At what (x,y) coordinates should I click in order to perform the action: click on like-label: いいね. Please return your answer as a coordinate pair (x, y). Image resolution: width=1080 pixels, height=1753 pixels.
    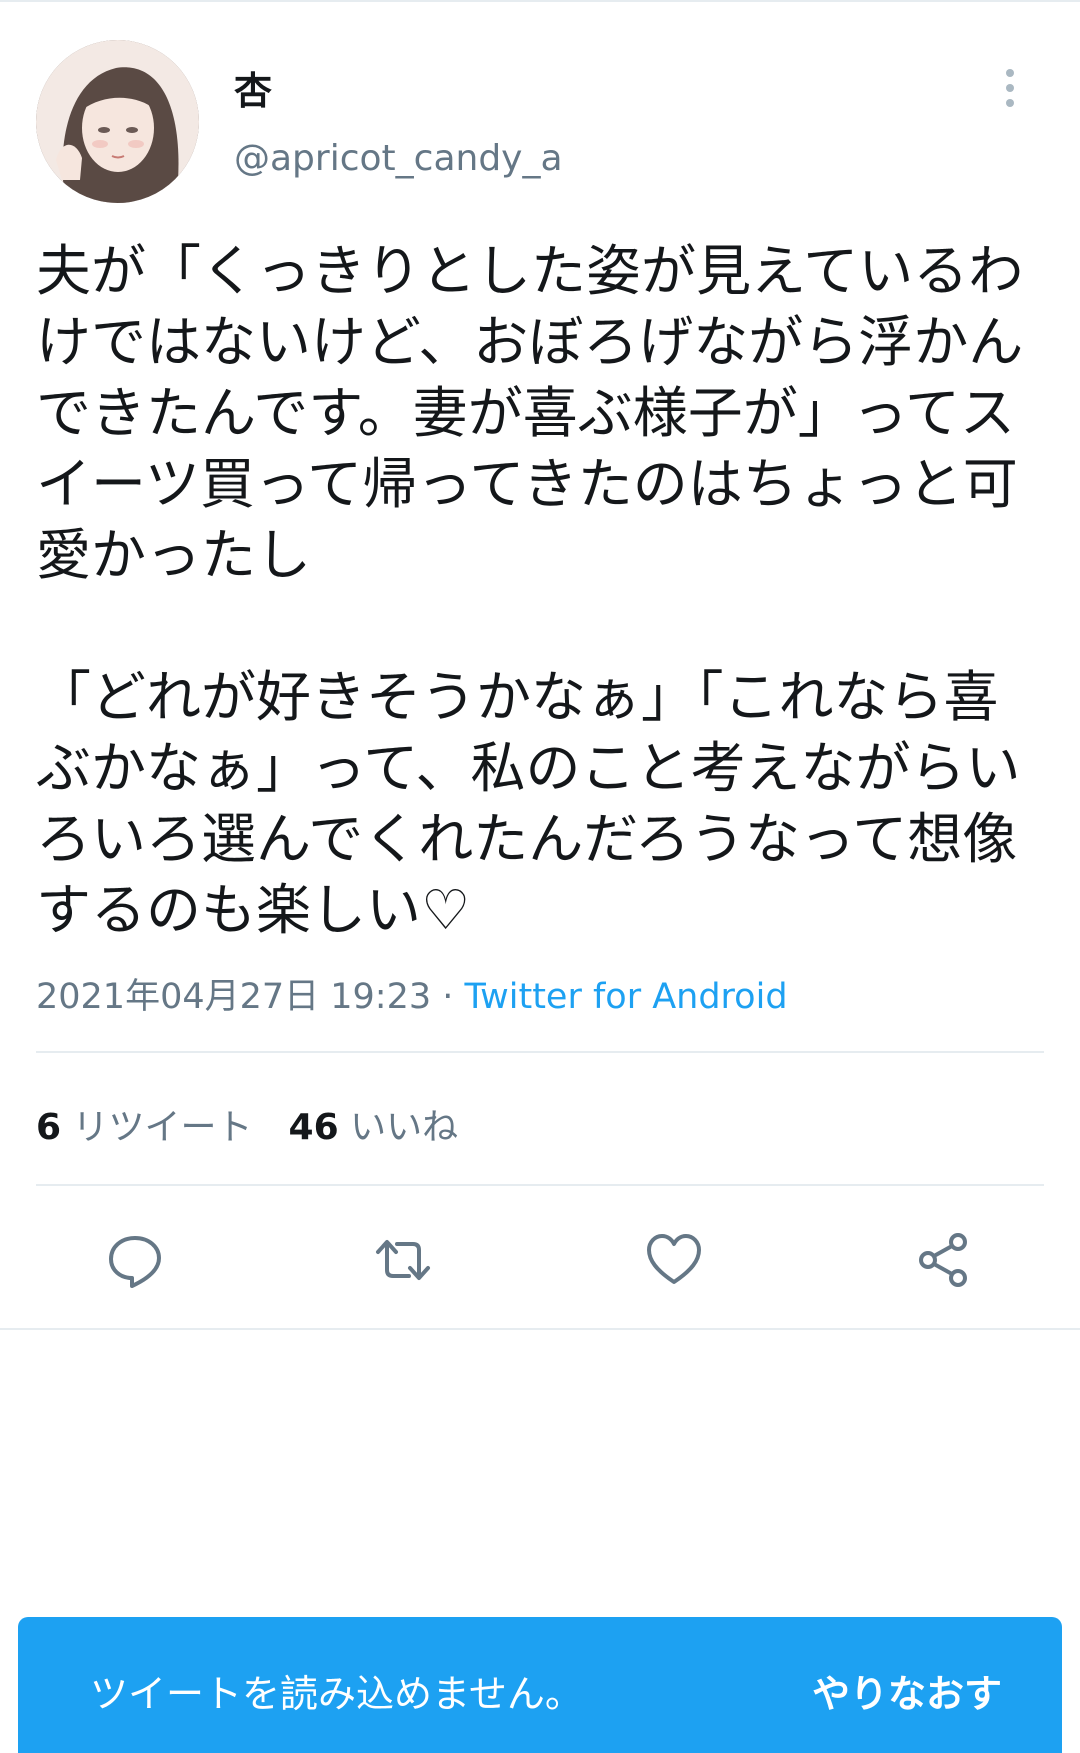
    Looking at the image, I should click on (404, 1127).